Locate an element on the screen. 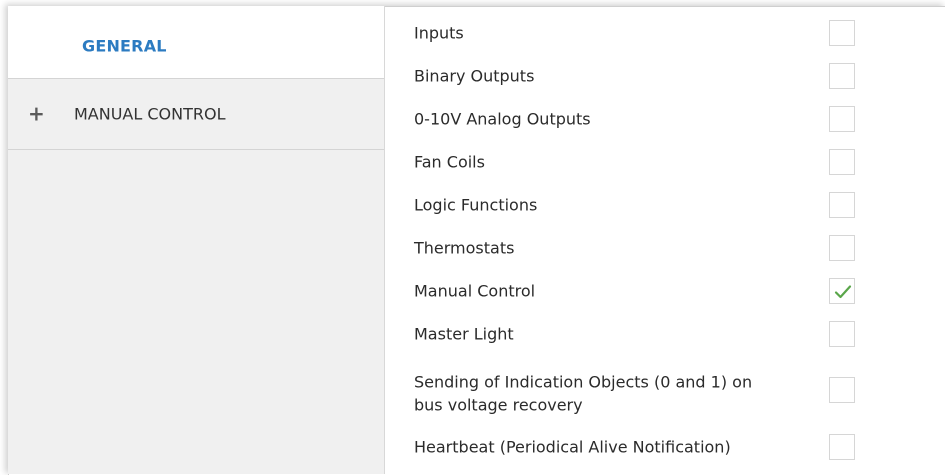 The width and height of the screenshot is (945, 475). tab-manual-control: + MANUAL CONTROL is located at coordinates (196, 114).